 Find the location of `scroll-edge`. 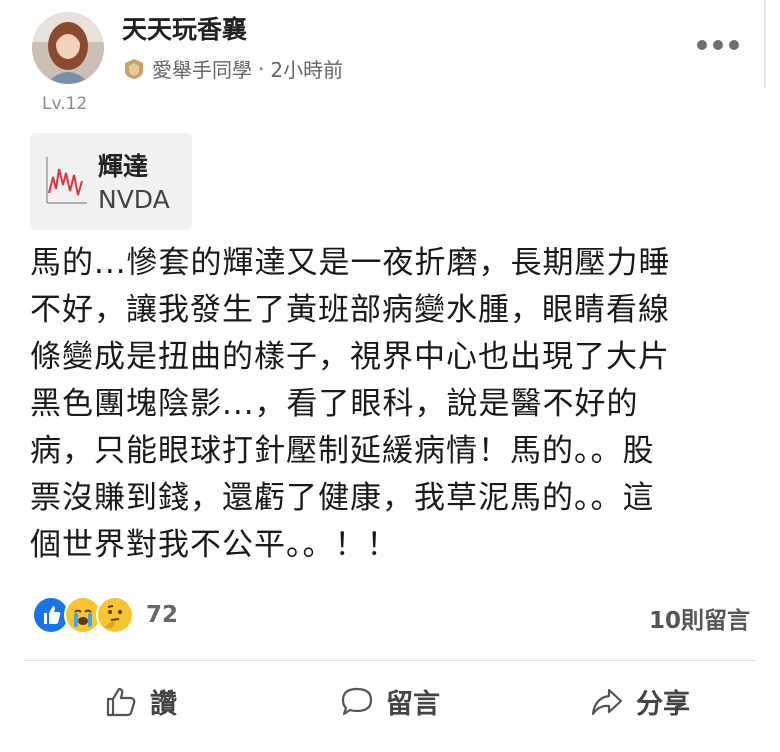

scroll-edge is located at coordinates (765, 44).